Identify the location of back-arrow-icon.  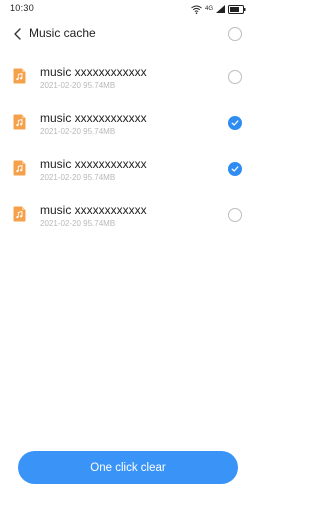
(18, 34).